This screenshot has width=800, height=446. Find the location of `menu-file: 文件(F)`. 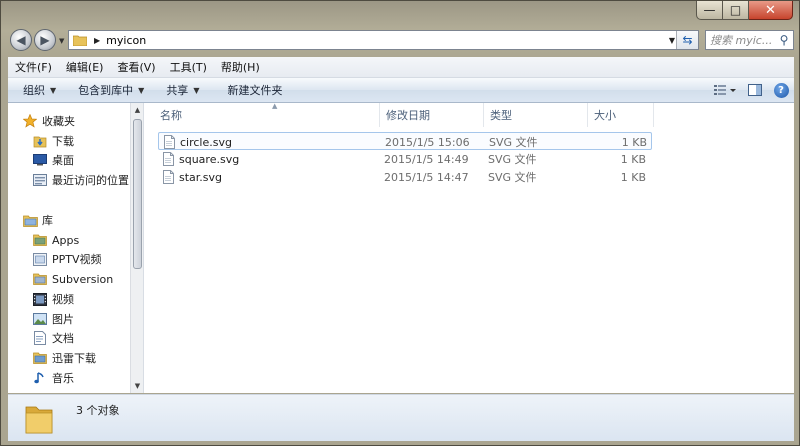

menu-file: 文件(F) is located at coordinates (33, 67).